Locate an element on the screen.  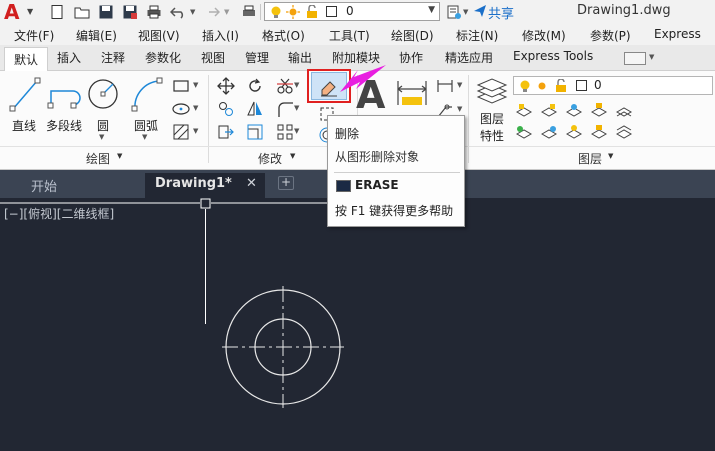
hatch-dropdown-icon: ▼ is located at coordinates (195, 131).